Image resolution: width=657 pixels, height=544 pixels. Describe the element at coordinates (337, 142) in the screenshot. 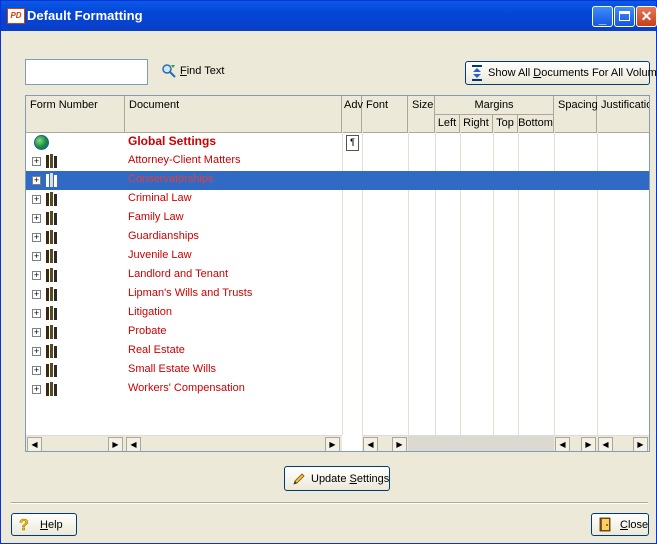

I see `table-row: Global Settings ¶` at that location.